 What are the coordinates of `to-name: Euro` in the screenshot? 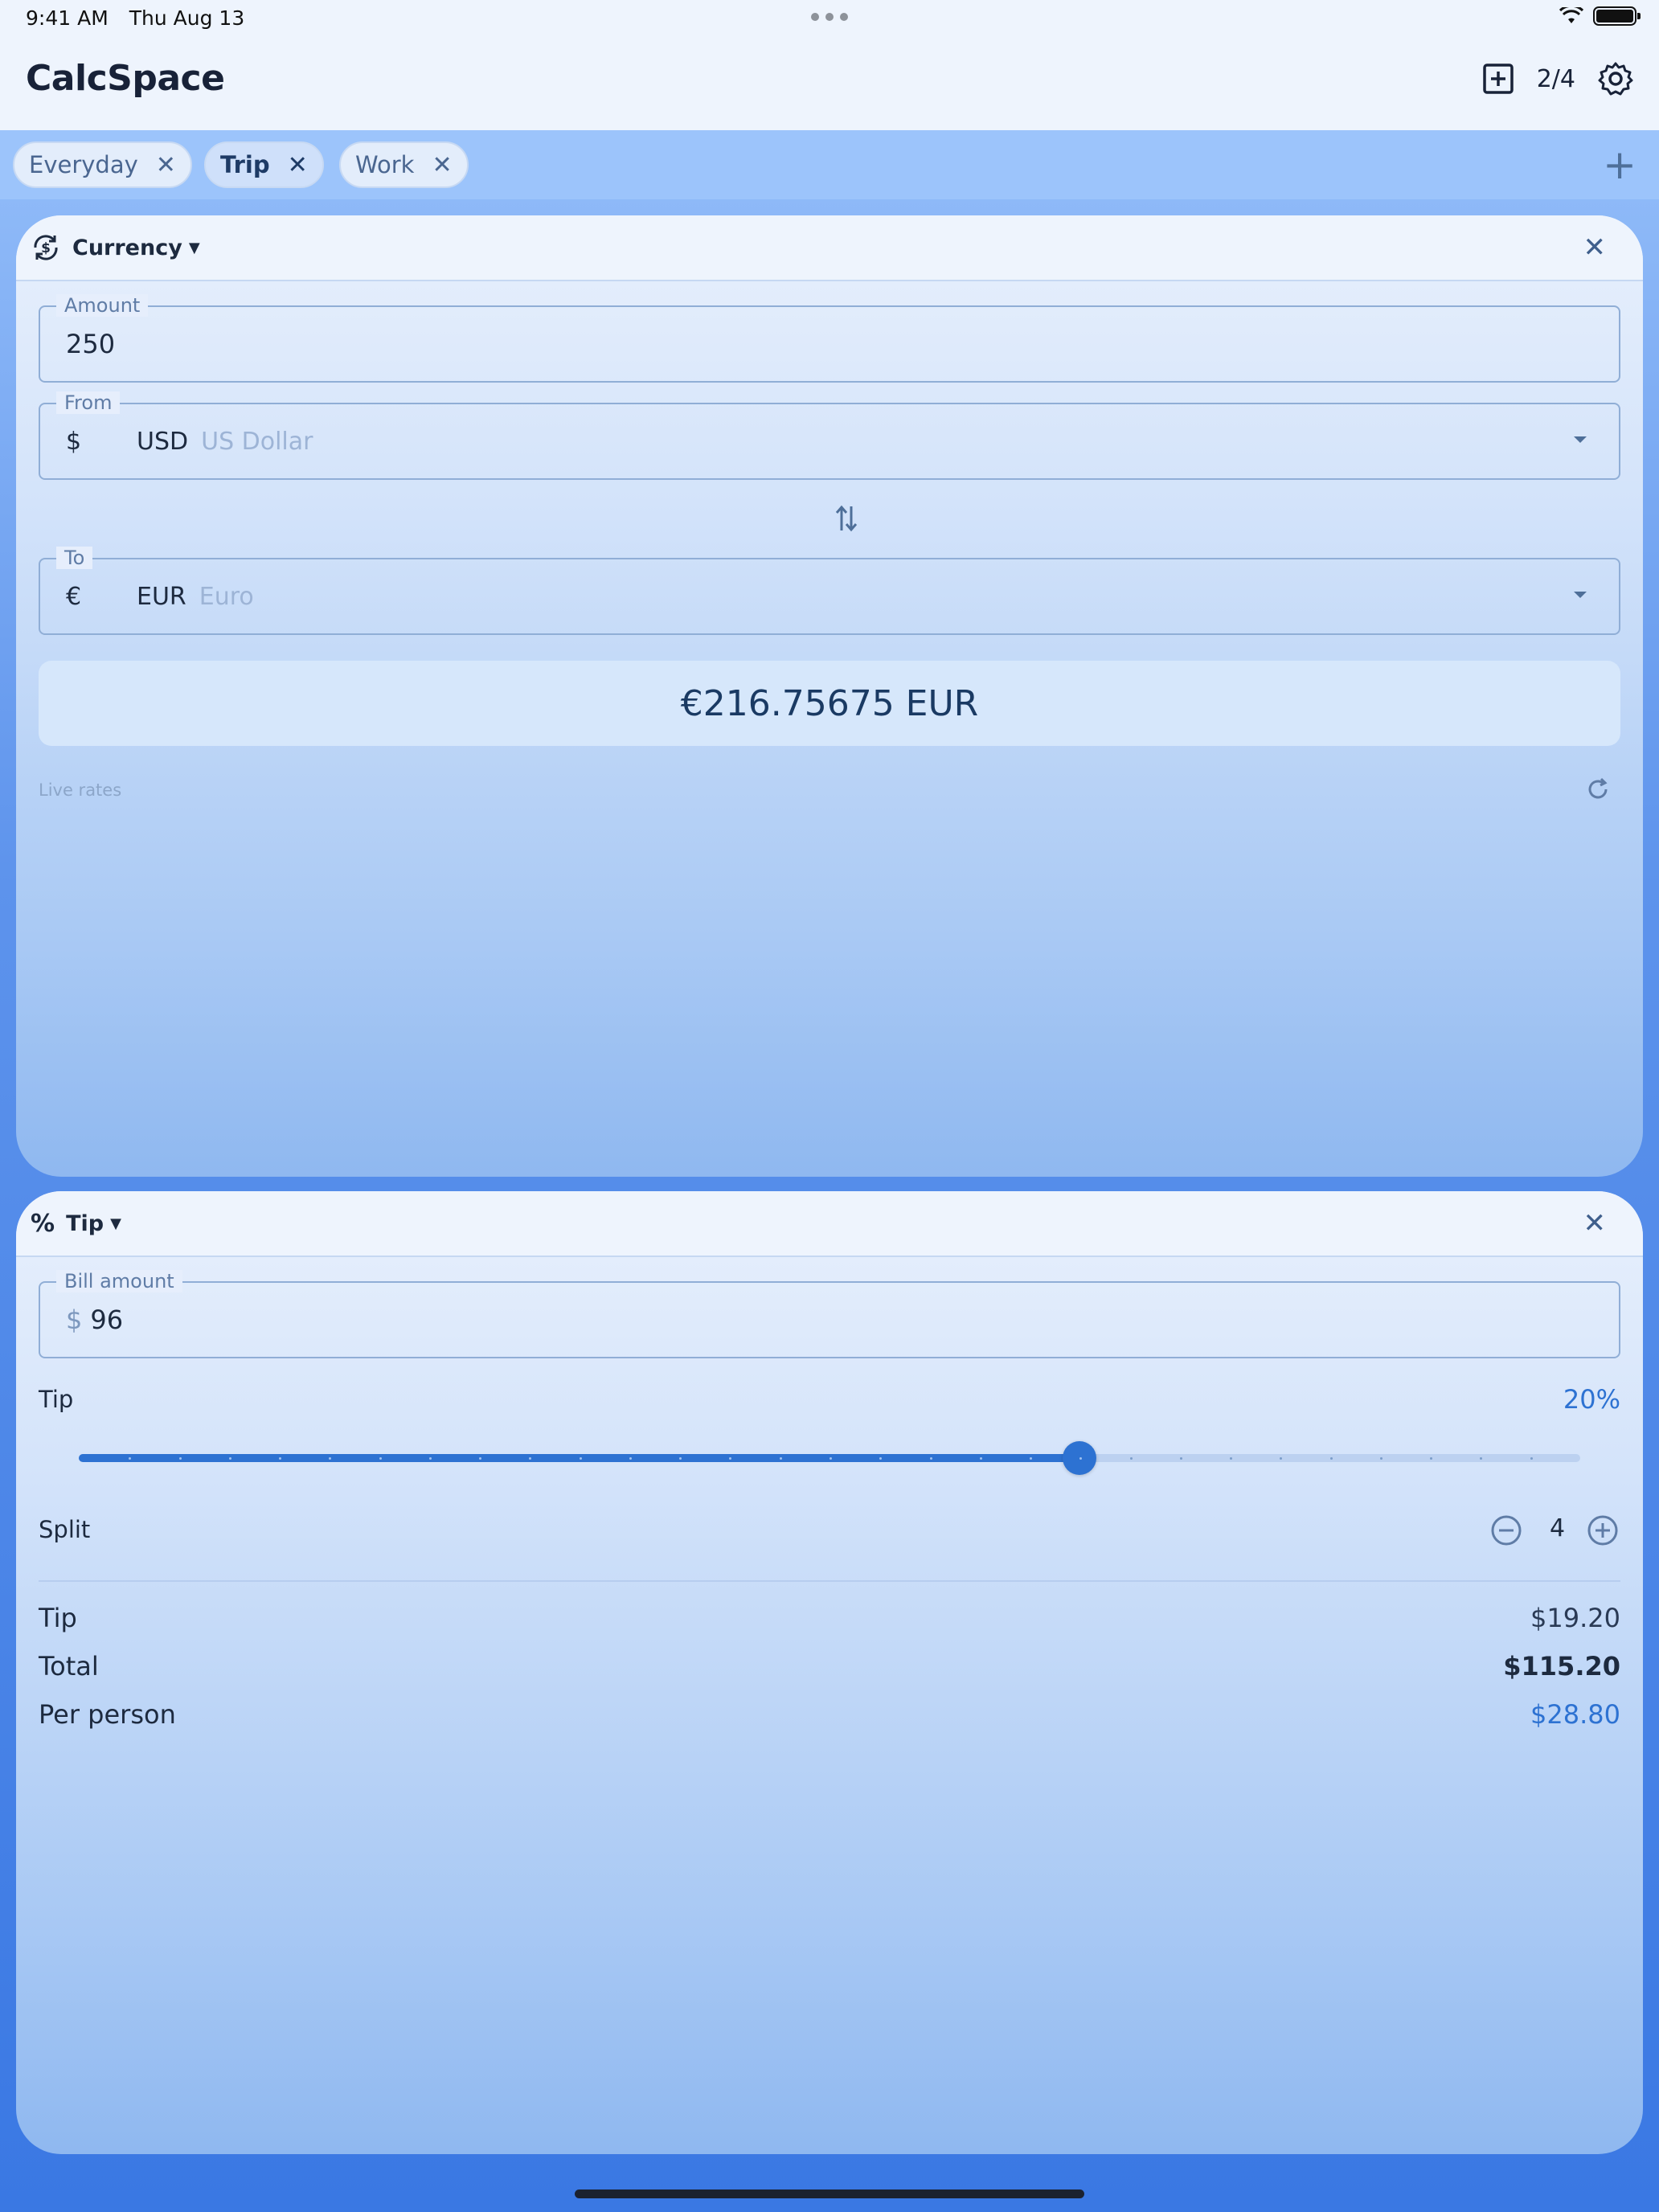 It's located at (227, 596).